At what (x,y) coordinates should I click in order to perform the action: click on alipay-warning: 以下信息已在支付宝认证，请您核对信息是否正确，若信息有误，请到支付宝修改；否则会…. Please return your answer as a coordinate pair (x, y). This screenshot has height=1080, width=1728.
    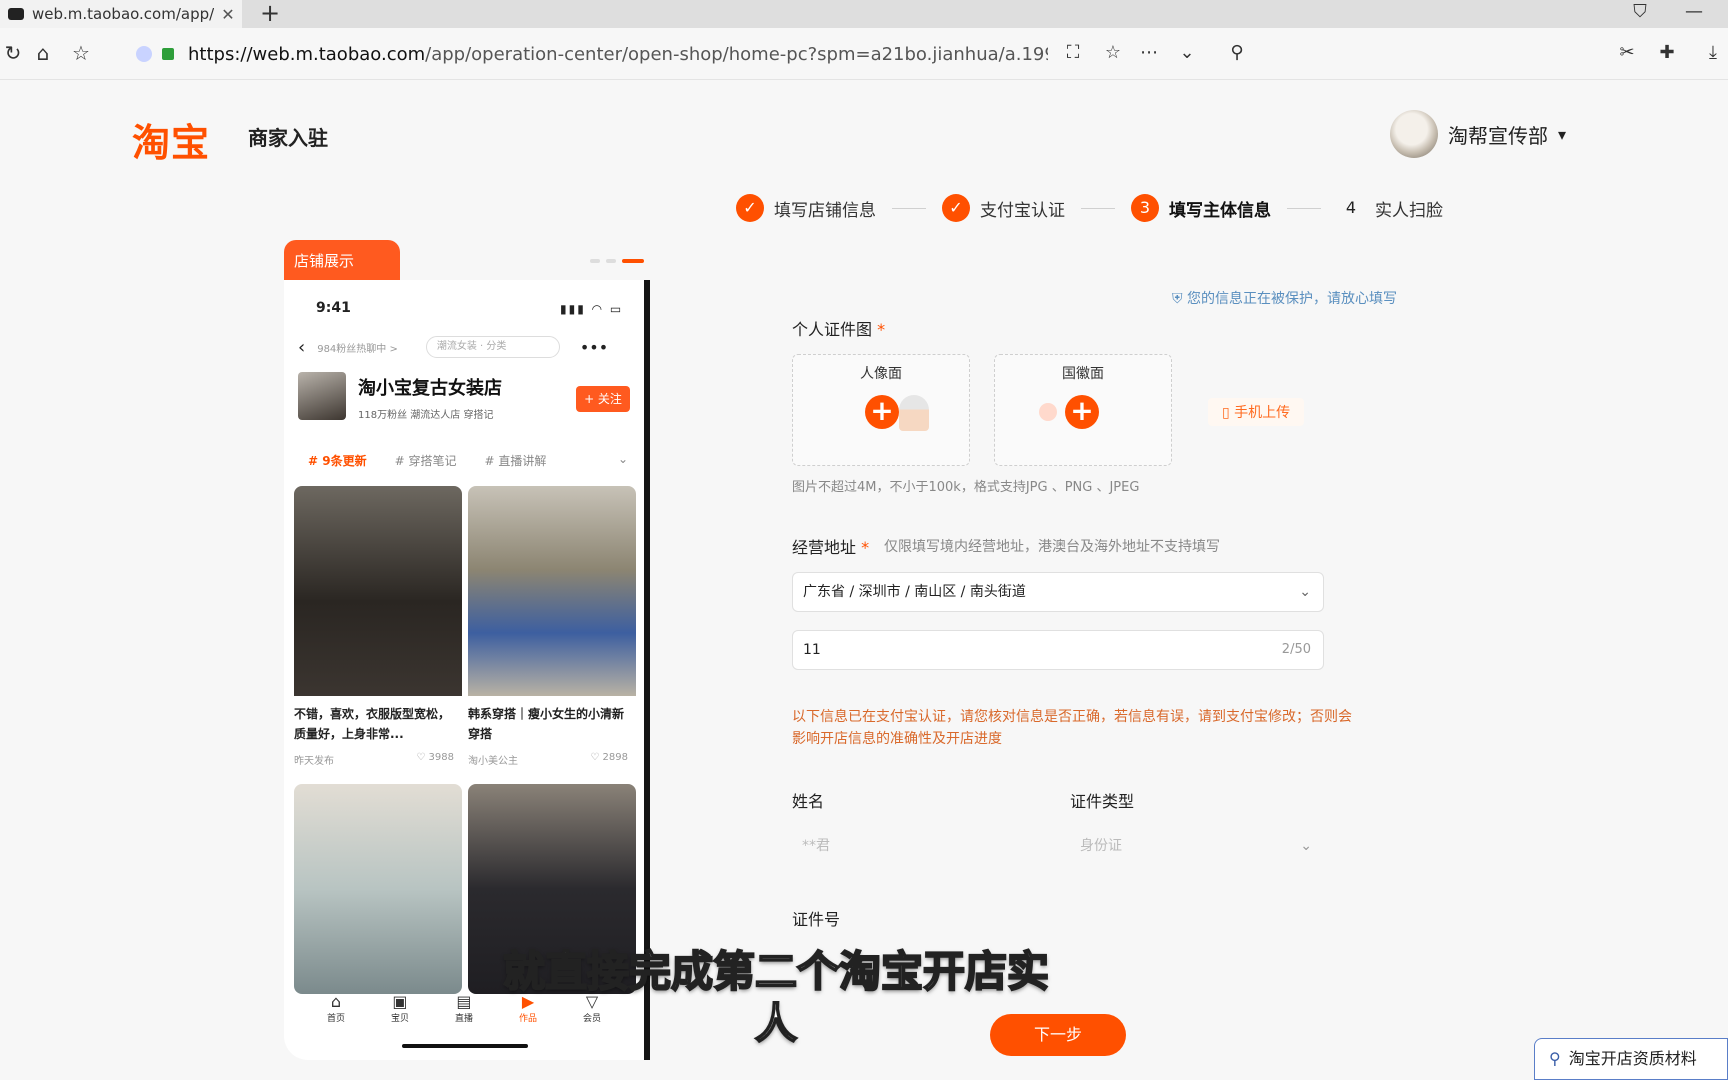
    Looking at the image, I should click on (1072, 728).